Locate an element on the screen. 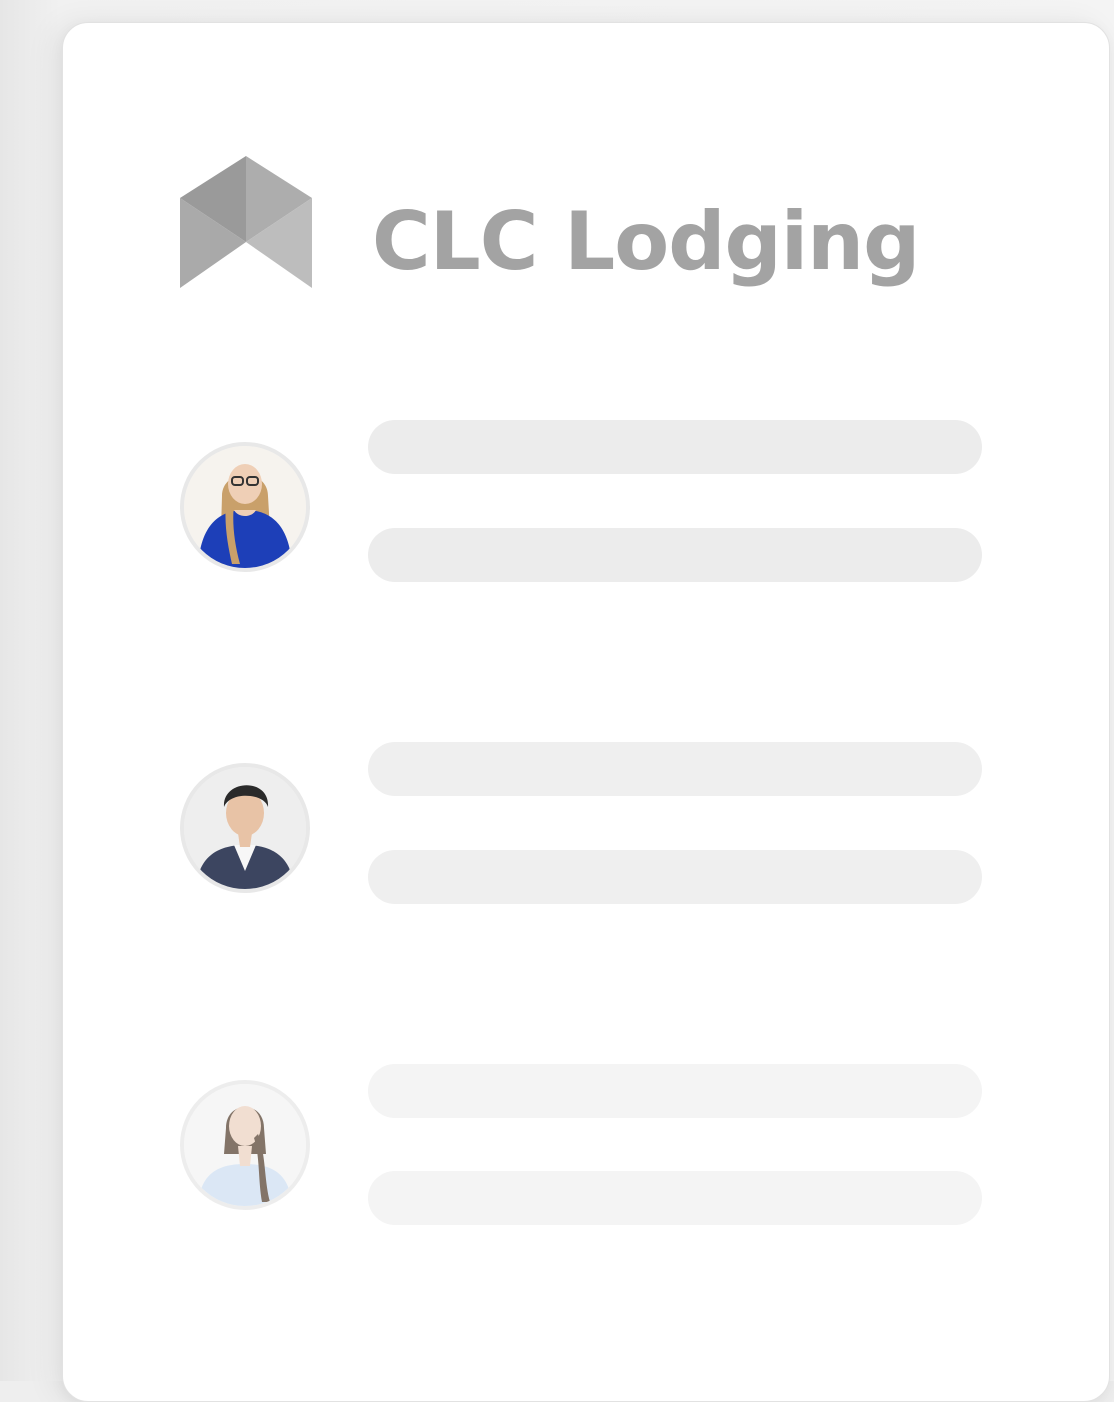 The image size is (1114, 1402). house-roof-logo-icon is located at coordinates (246, 222).